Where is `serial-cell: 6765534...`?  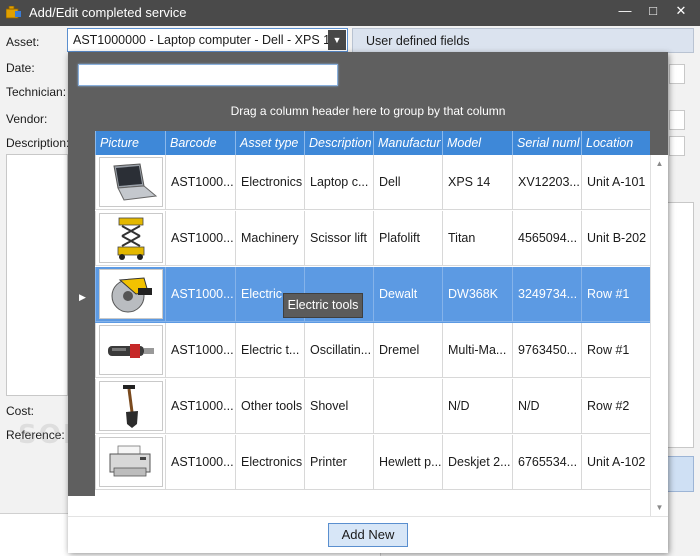 serial-cell: 6765534... is located at coordinates (546, 462).